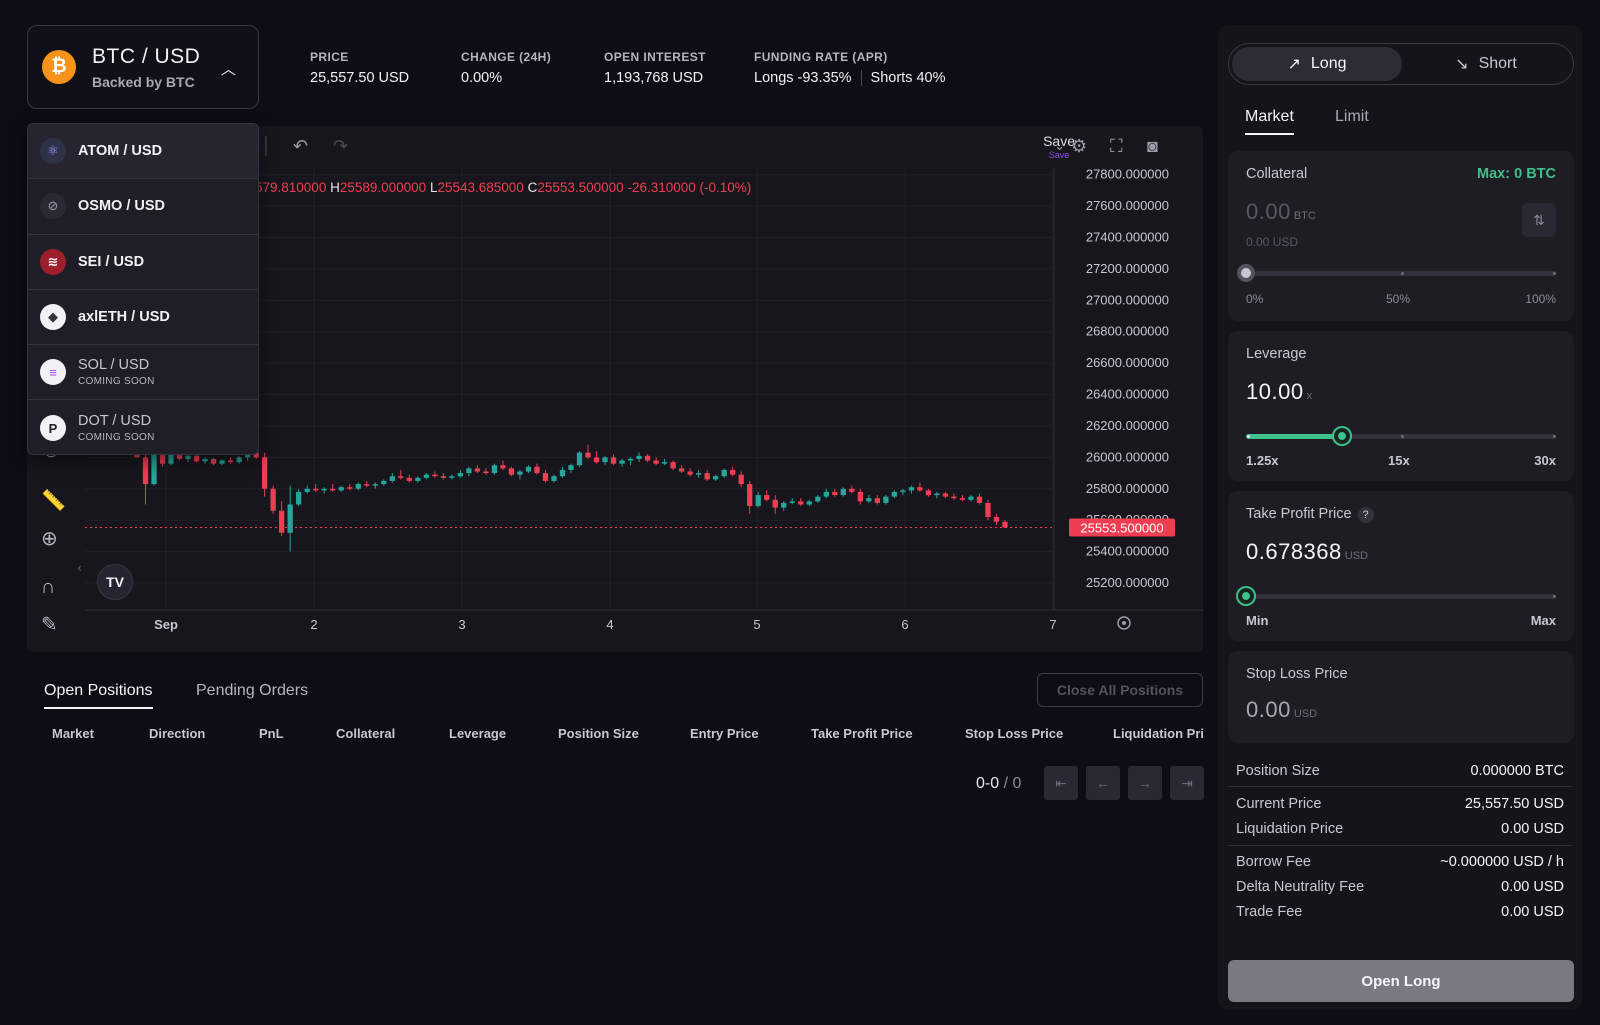 The height and width of the screenshot is (1025, 1600). Describe the element at coordinates (1145, 783) in the screenshot. I see `next-page-button: →` at that location.